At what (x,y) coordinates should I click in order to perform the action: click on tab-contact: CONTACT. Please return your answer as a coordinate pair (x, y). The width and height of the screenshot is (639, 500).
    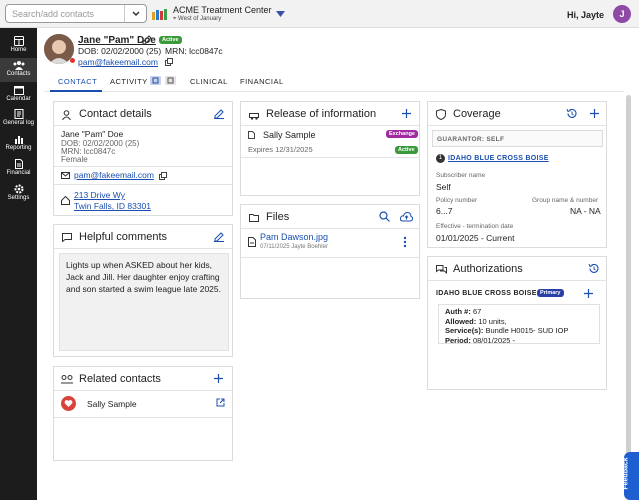
    Looking at the image, I should click on (76, 82).